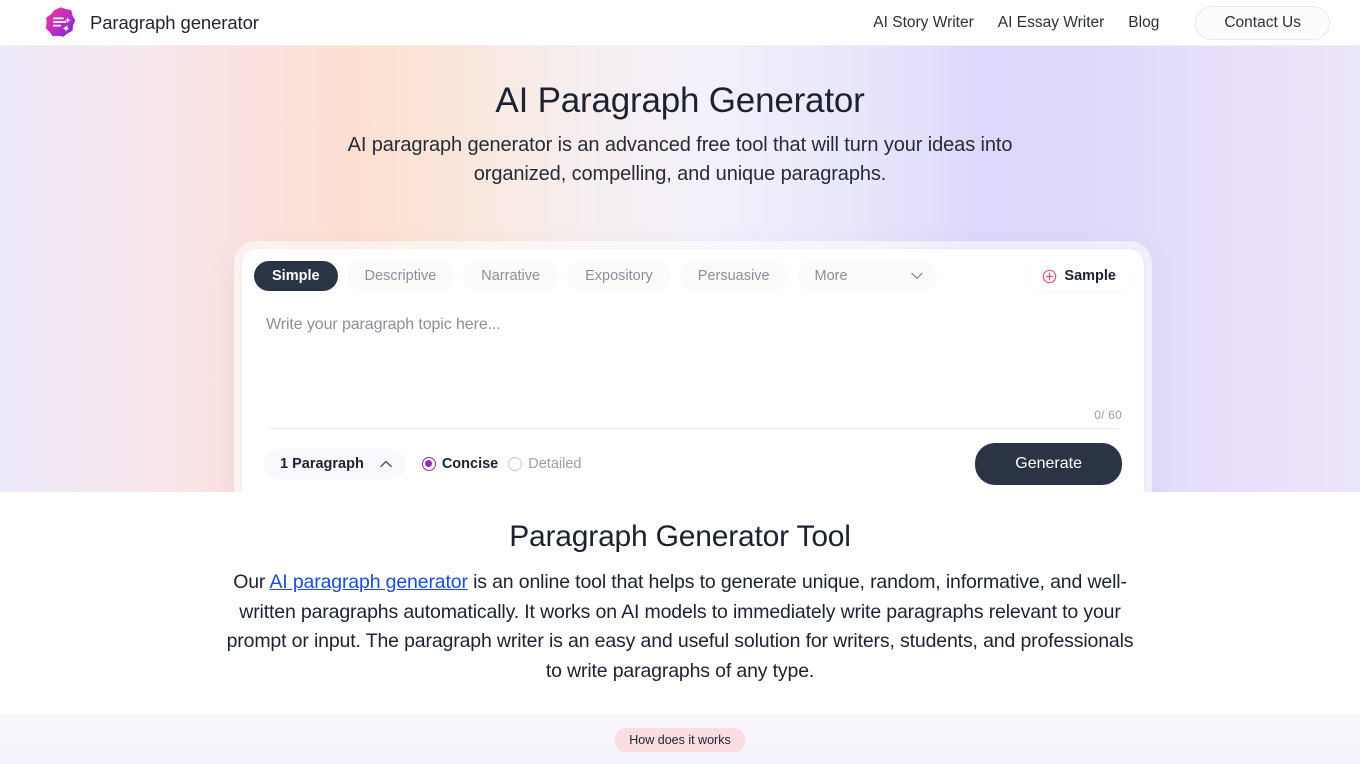  Describe the element at coordinates (680, 536) in the screenshot. I see `about-title: Paragraph Generator Tool` at that location.